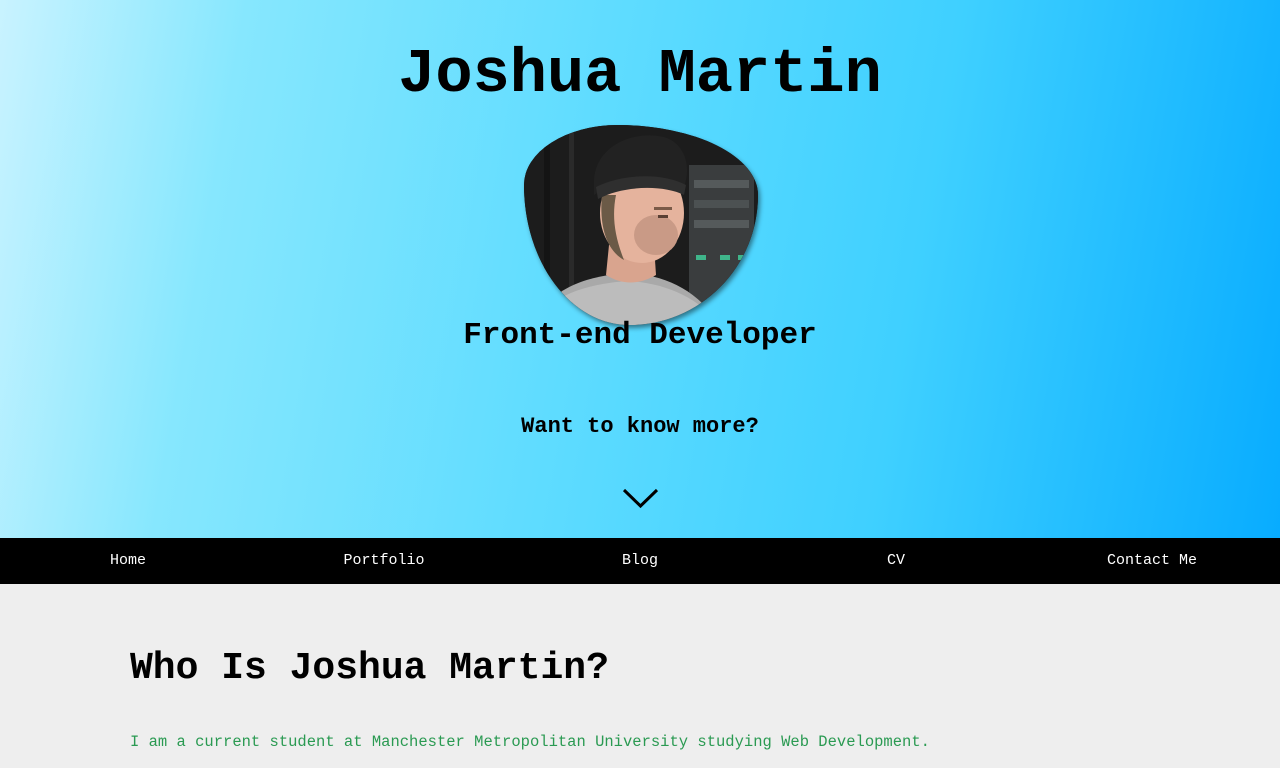 The image size is (1280, 768). I want to click on main-nav: Home Portfolio Blog CV Contact Me, so click(640, 561).